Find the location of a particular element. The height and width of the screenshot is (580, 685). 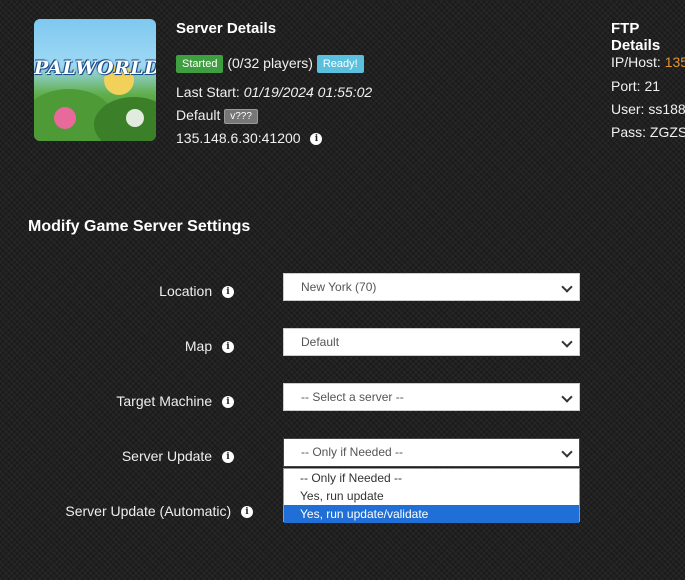

last-start-label: Last Start: is located at coordinates (208, 92).